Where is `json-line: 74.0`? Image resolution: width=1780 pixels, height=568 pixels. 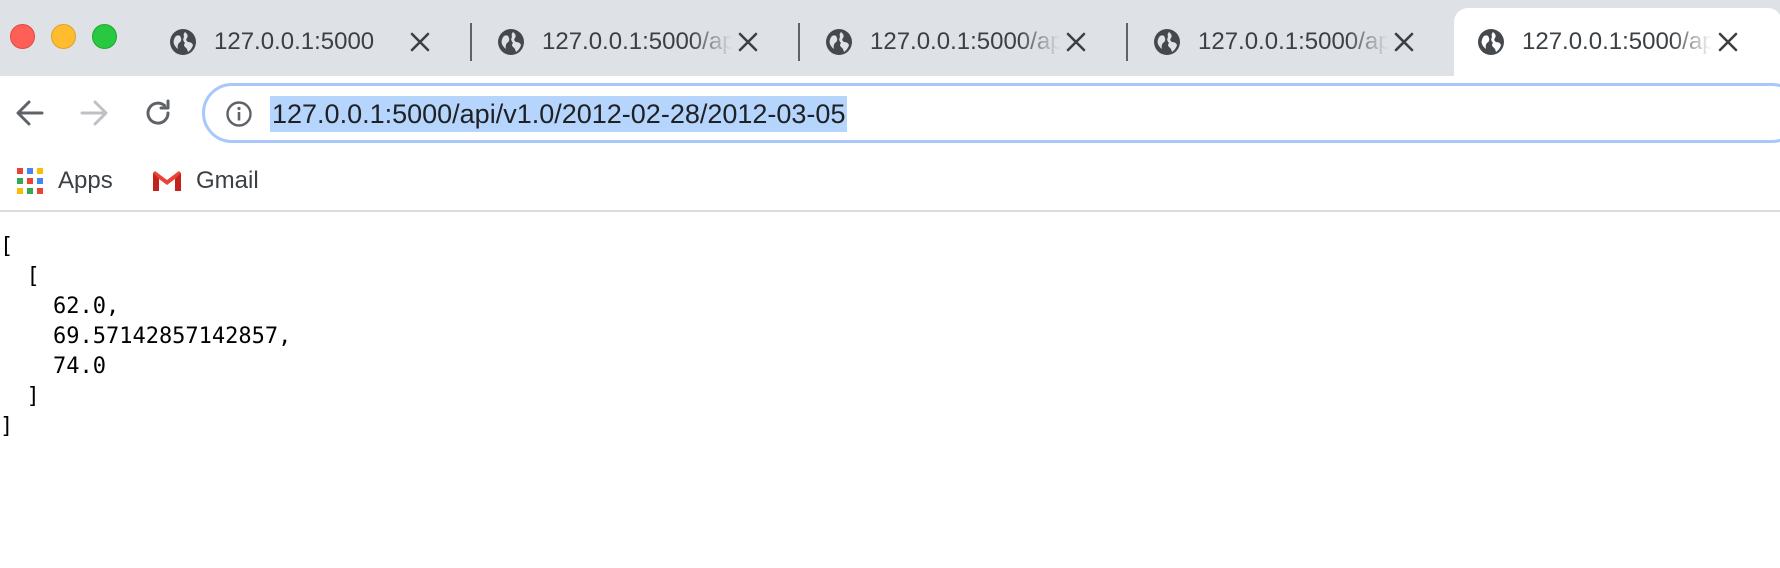
json-line: 74.0 is located at coordinates (53, 366).